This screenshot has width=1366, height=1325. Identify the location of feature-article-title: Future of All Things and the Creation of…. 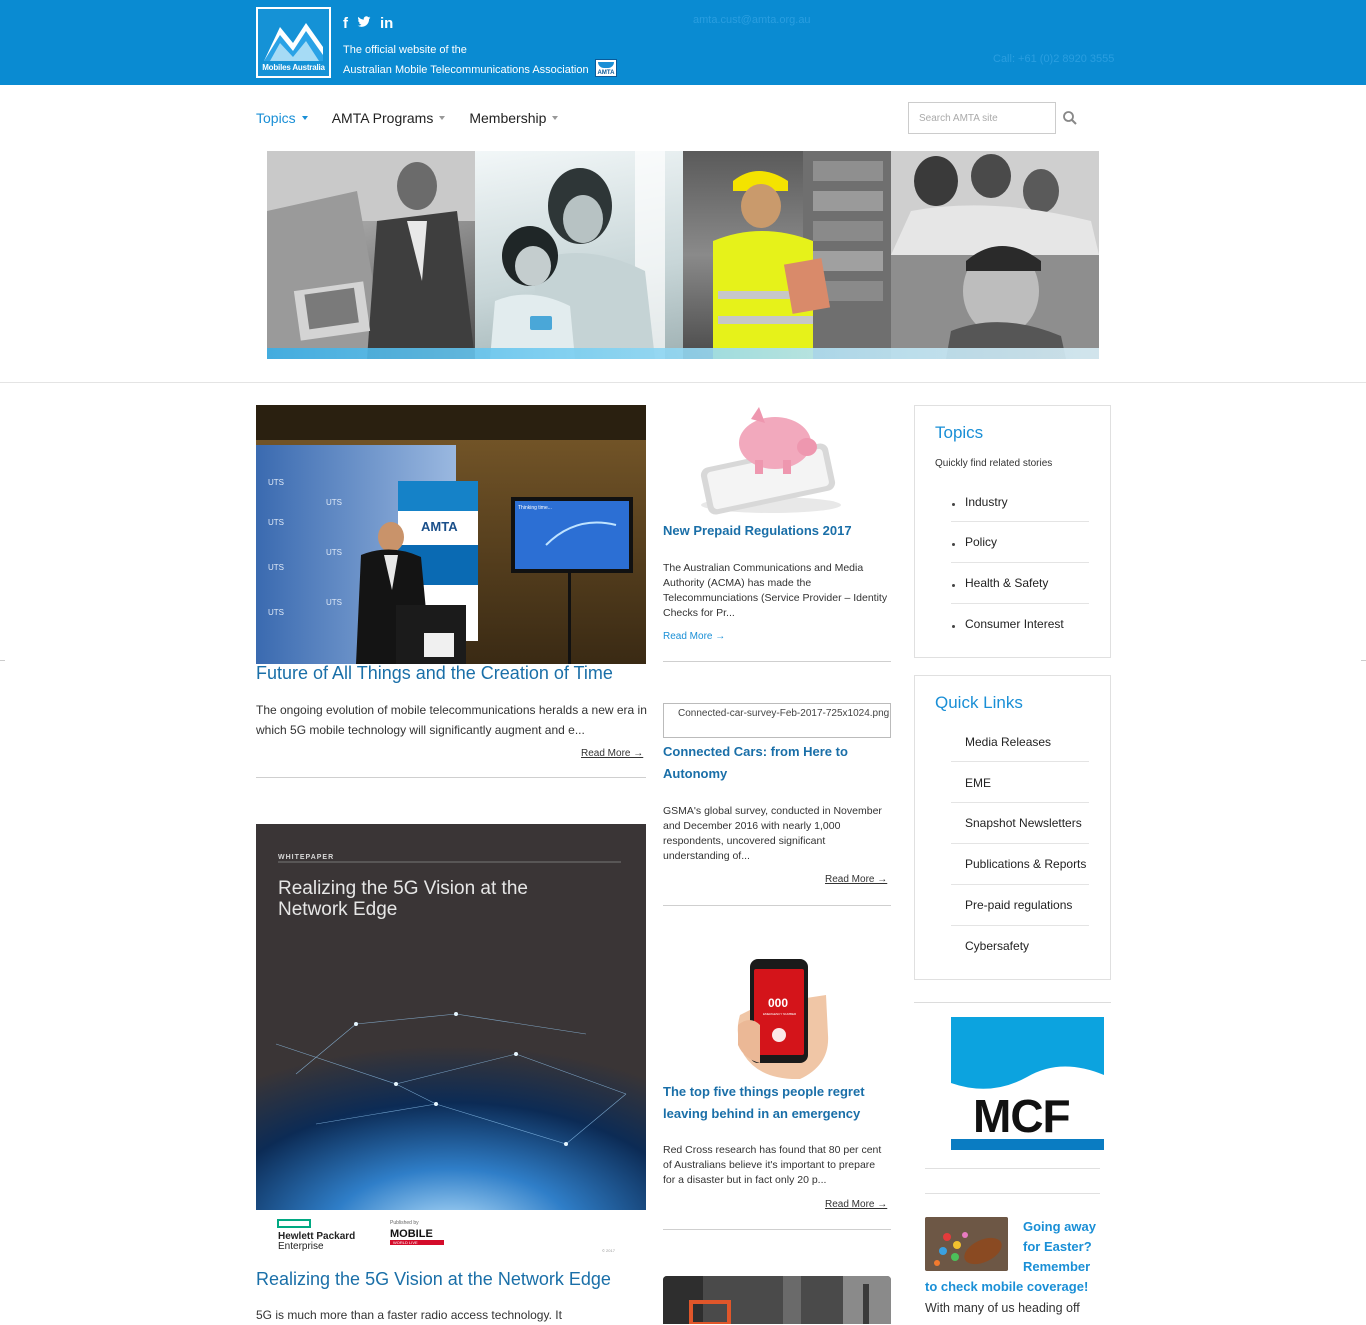
(434, 673).